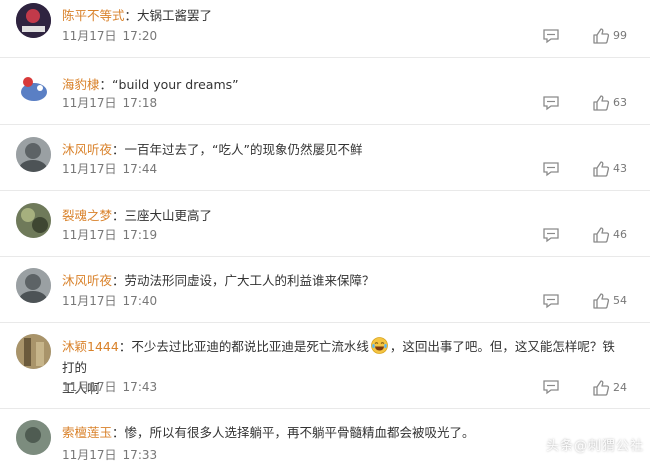 This screenshot has height=463, width=650. I want to click on like-count: 24, so click(620, 387).